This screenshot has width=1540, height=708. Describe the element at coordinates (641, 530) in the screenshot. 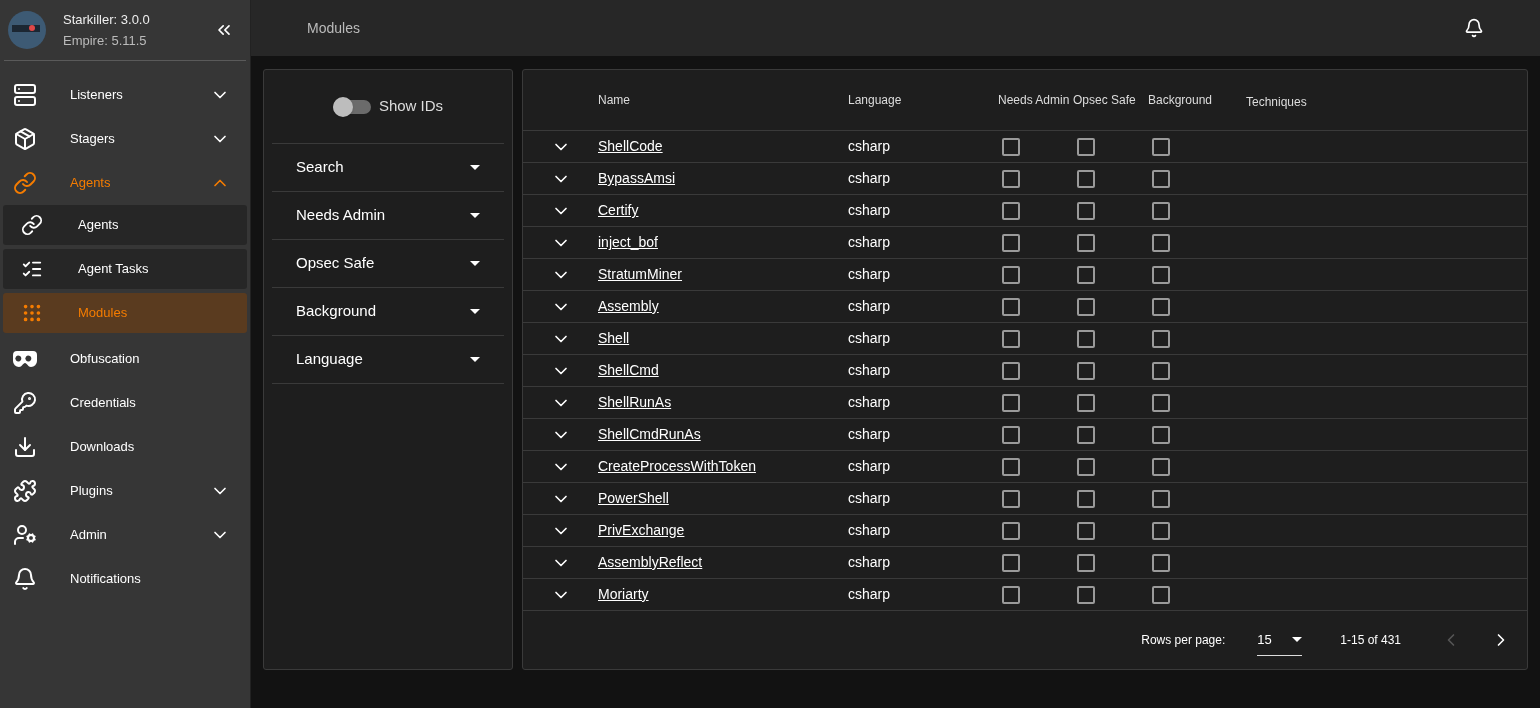

I see `module-link: PrivExchange` at that location.